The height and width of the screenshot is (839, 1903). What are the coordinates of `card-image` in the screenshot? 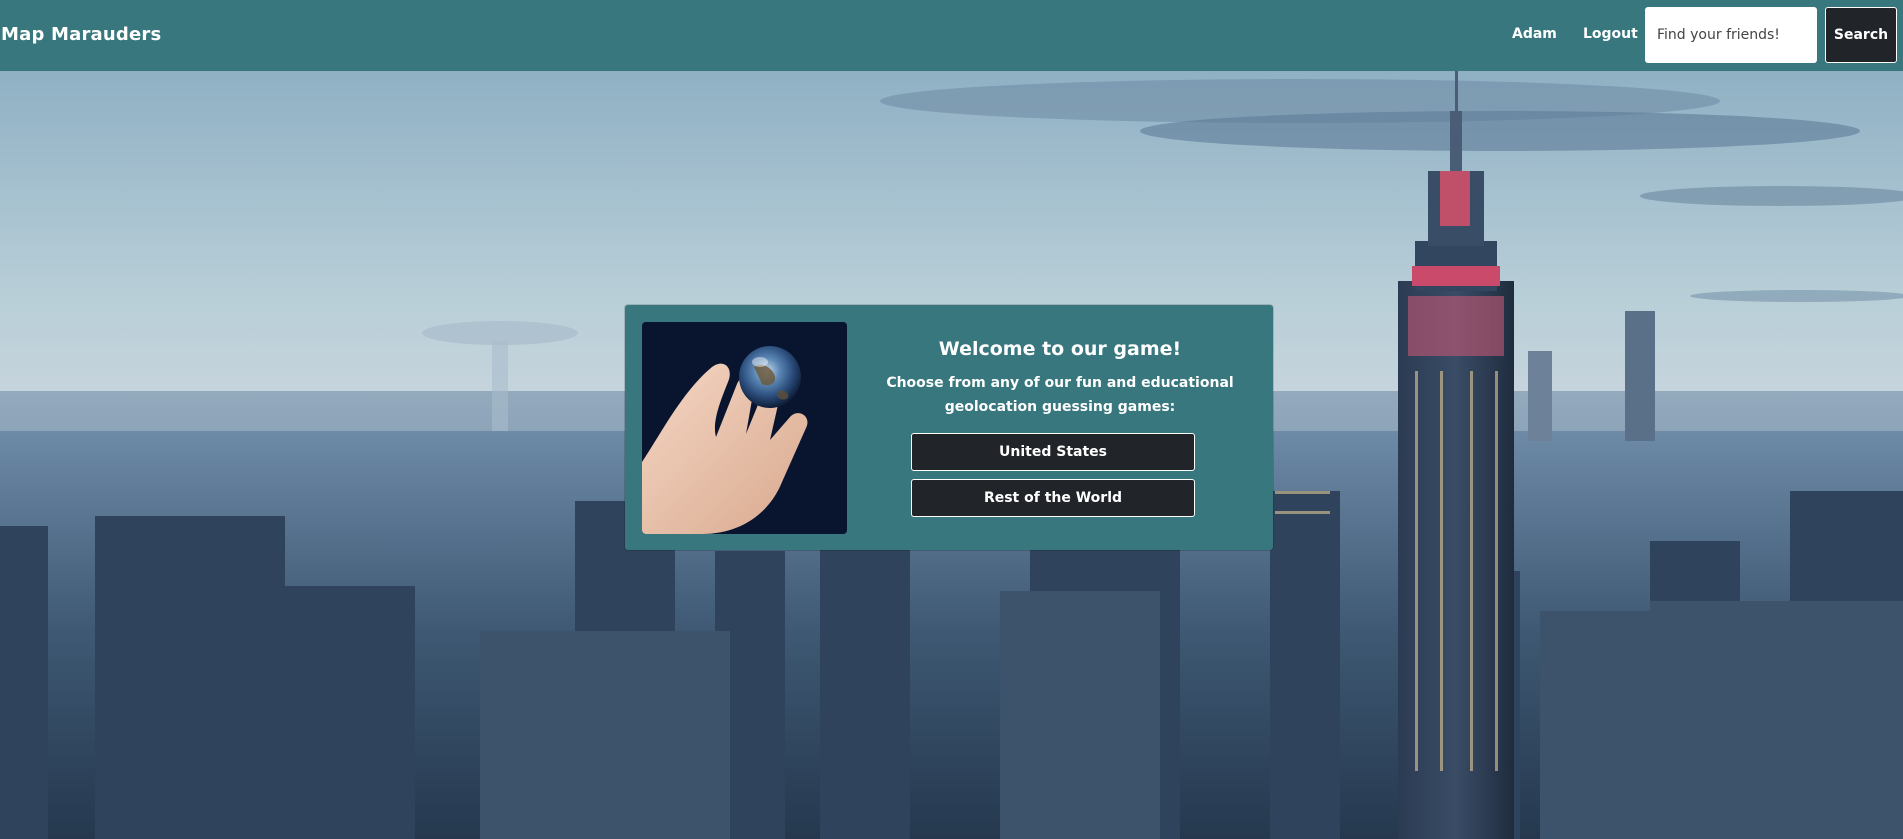 It's located at (744, 428).